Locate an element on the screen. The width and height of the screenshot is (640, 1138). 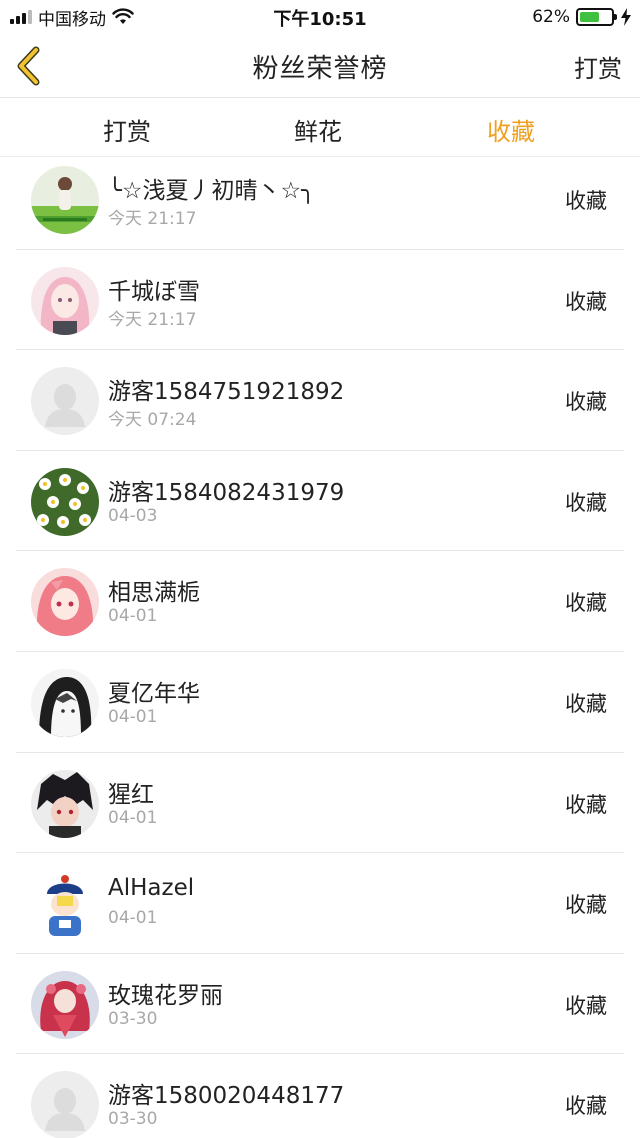
list-item: 相思满栀 04-01 收藏 is located at coordinates (320, 601).